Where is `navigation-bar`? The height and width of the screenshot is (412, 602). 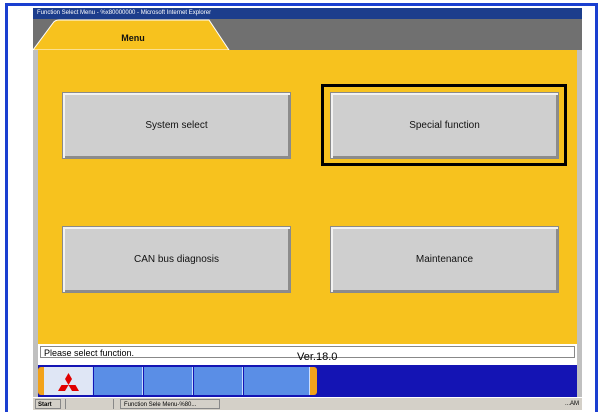
navigation-bar is located at coordinates (307, 381).